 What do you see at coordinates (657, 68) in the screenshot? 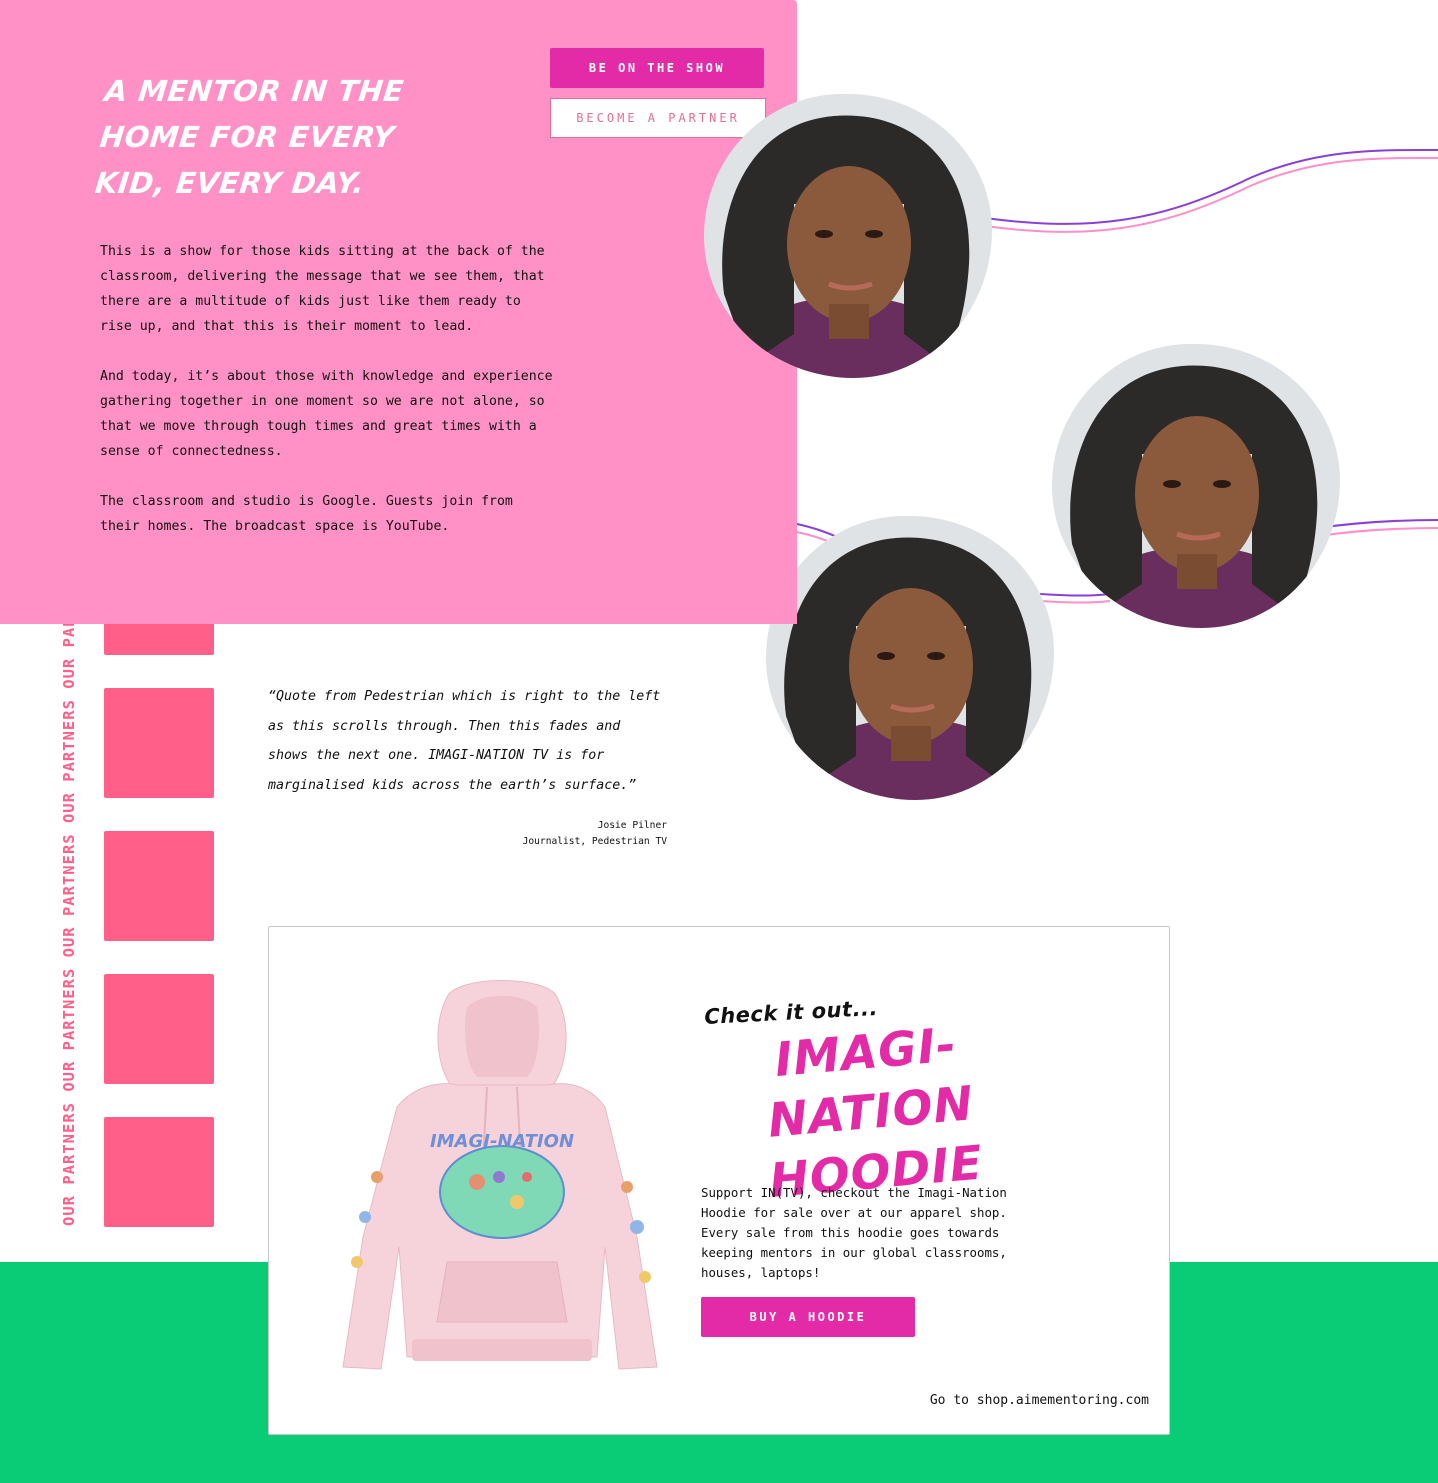
I see `be-on-the-show-button: BE ON THE SHOW` at bounding box center [657, 68].